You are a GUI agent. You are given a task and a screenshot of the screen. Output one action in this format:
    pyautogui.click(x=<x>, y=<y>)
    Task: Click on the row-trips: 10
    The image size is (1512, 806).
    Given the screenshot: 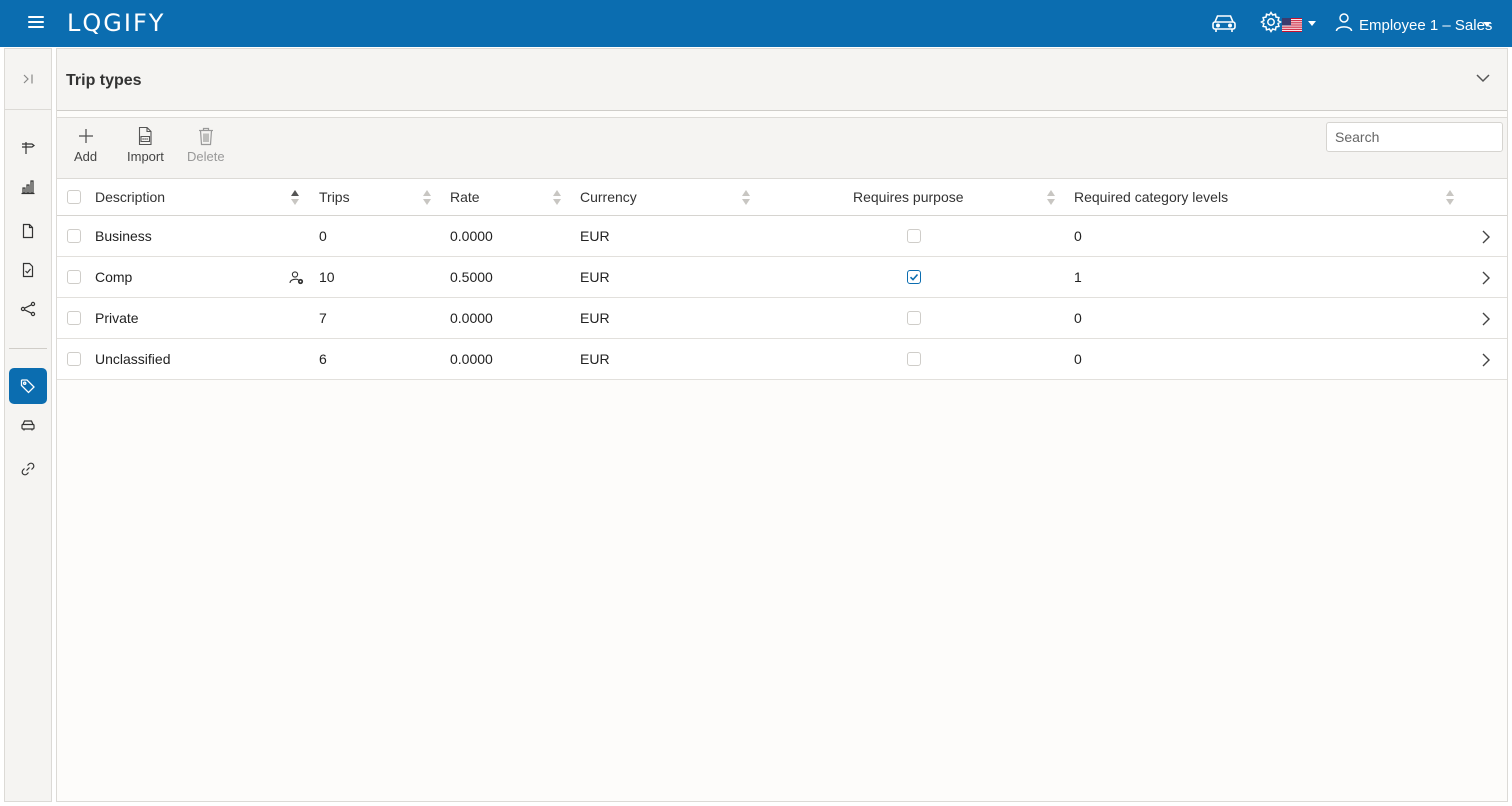 What is the action you would take?
    pyautogui.click(x=327, y=277)
    